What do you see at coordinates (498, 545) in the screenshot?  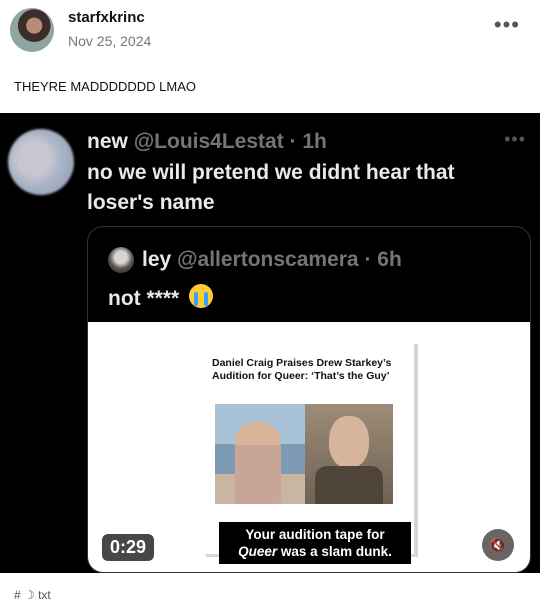 I see `volume-muted-icon: 🔇` at bounding box center [498, 545].